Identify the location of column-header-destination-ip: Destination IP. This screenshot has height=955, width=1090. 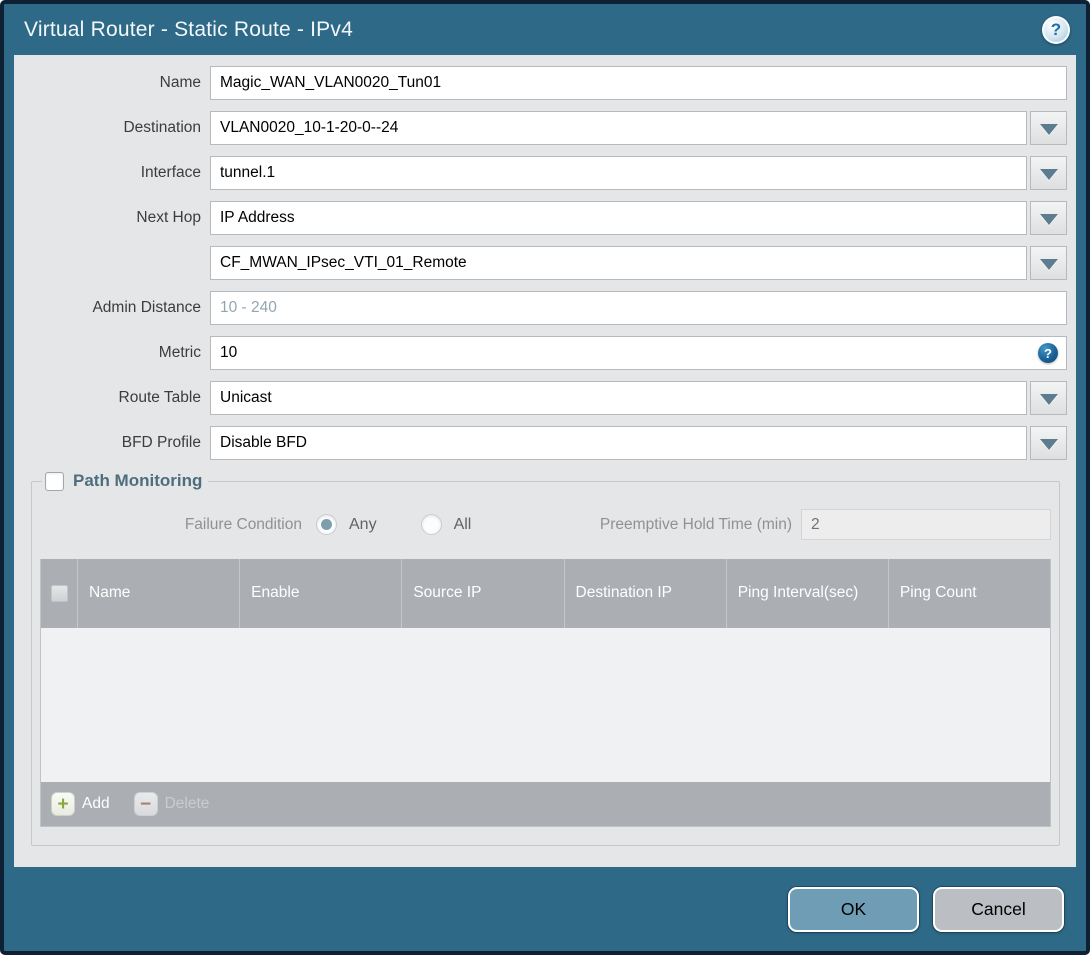
(644, 593).